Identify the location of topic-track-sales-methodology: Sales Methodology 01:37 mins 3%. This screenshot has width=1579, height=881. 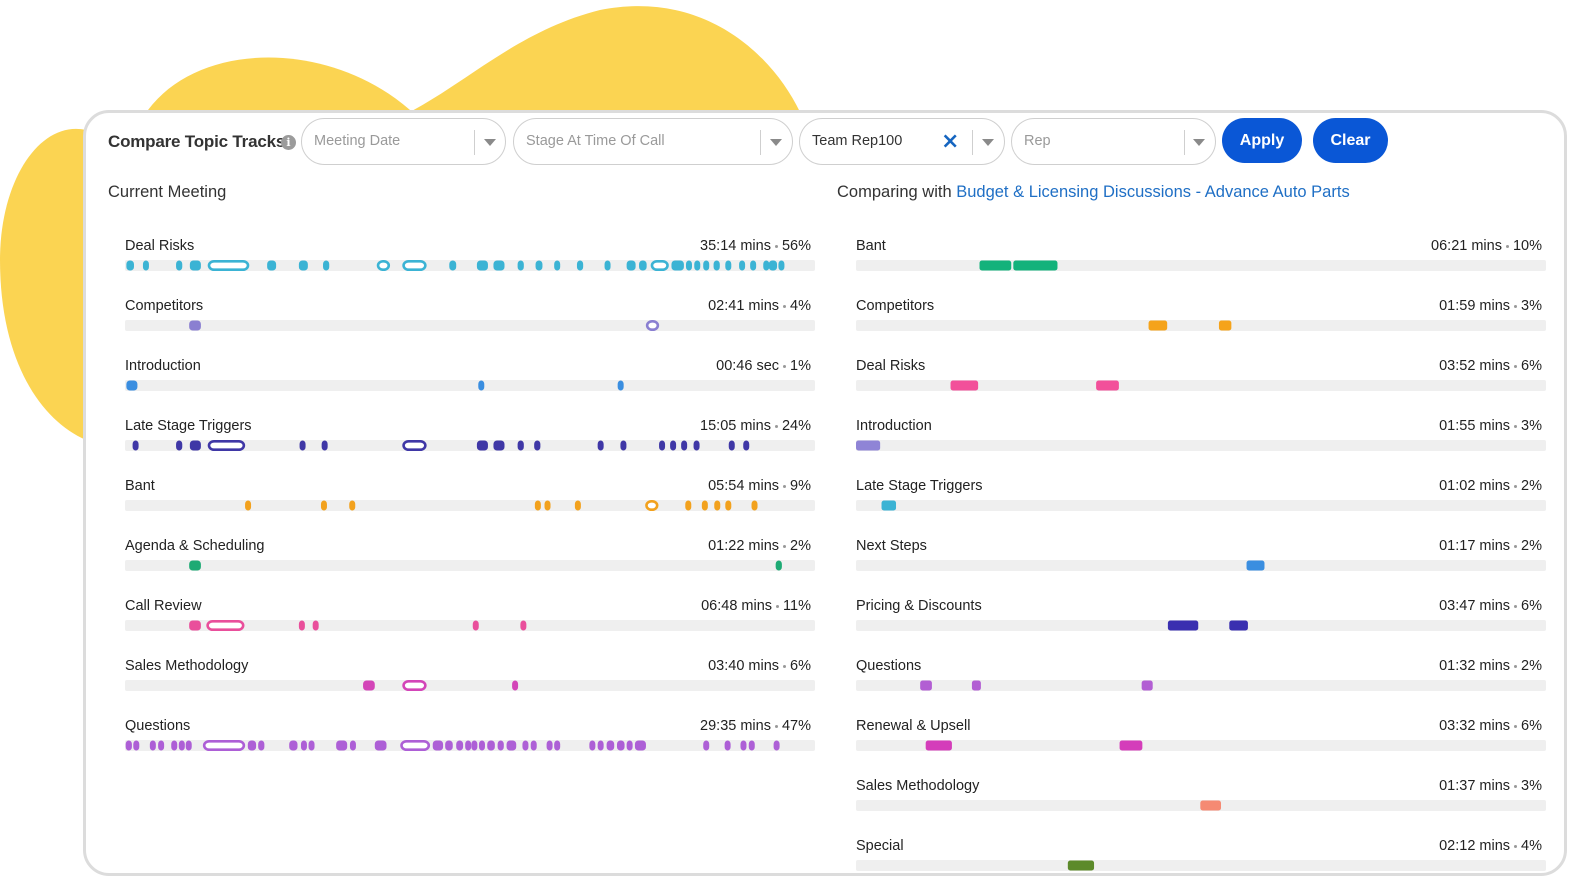
(1201, 798).